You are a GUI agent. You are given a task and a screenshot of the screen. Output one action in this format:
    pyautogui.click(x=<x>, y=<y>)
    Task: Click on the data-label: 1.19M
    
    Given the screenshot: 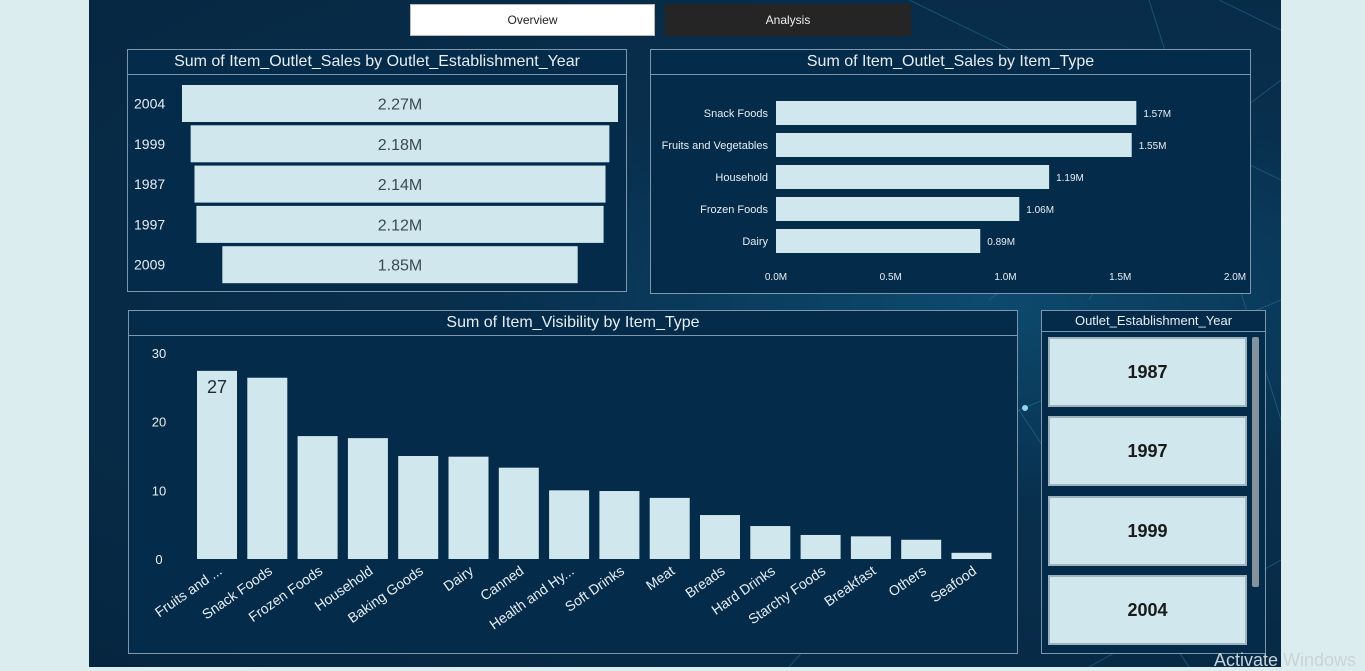 What is the action you would take?
    pyautogui.click(x=1070, y=178)
    